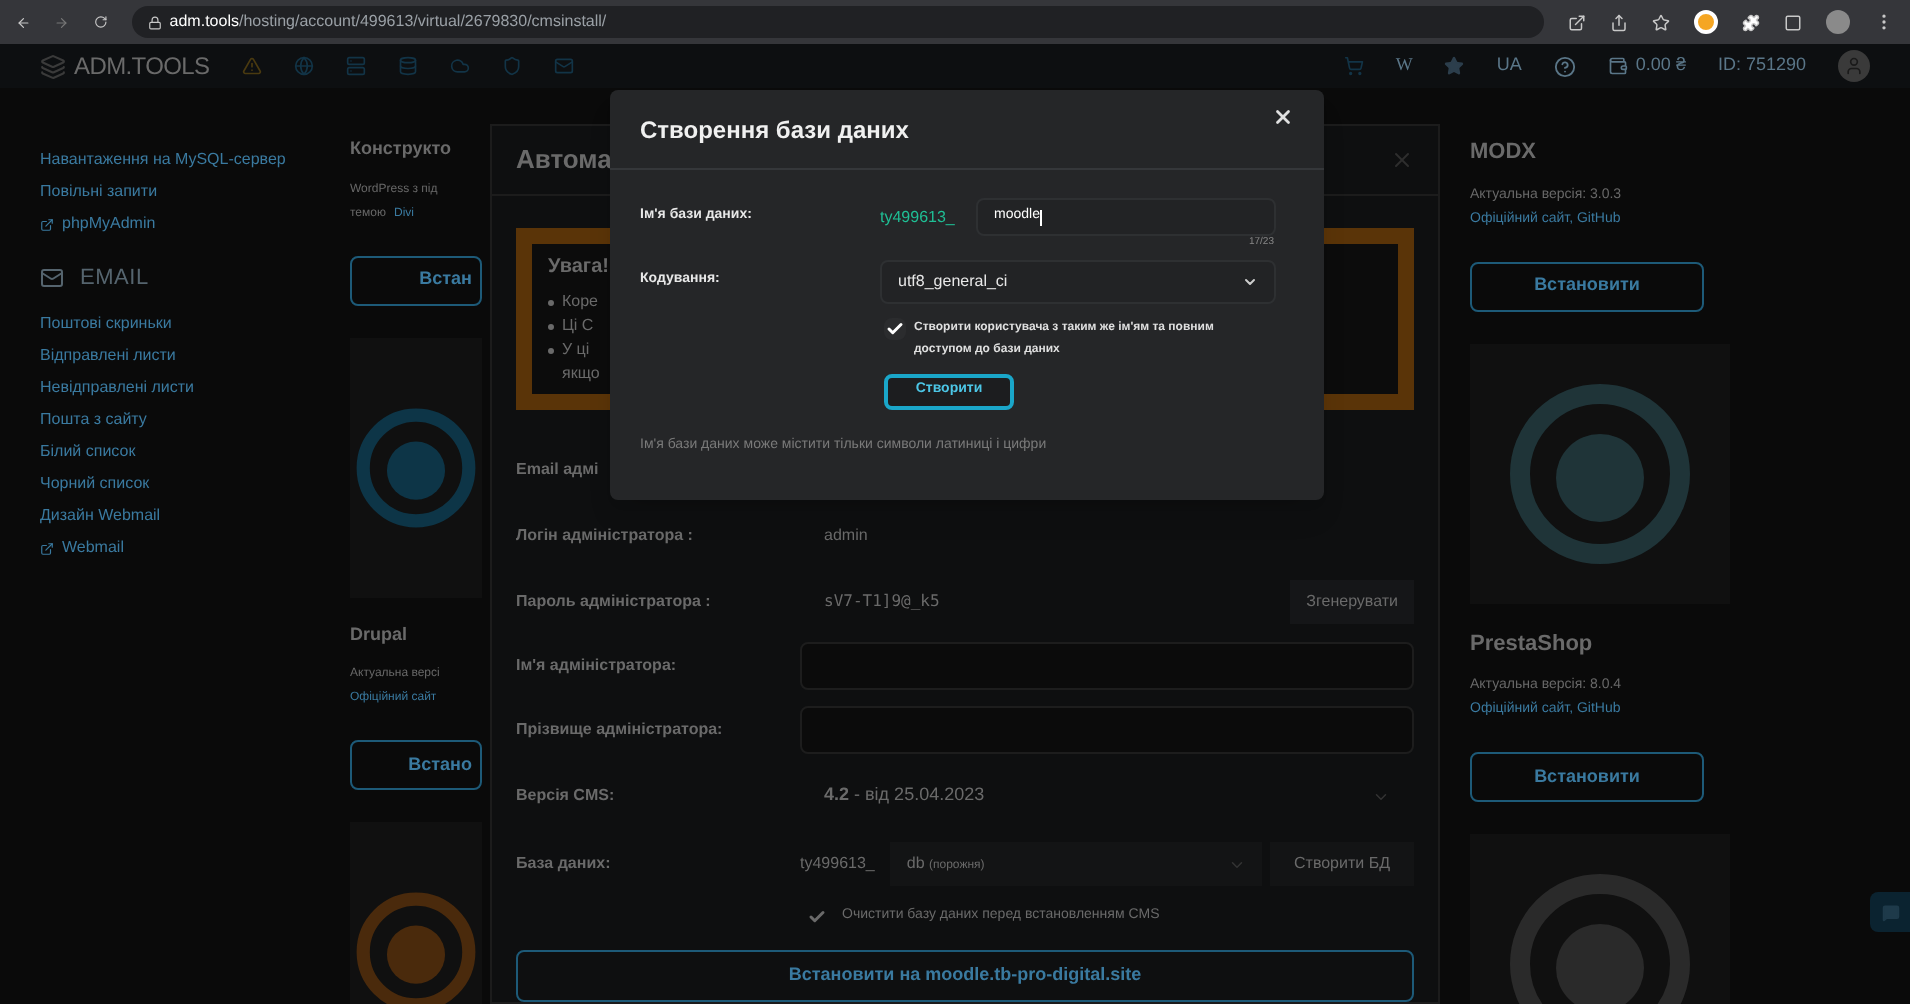 The image size is (1910, 1004). What do you see at coordinates (774, 130) in the screenshot?
I see `dialog-title: Створення бази даних` at bounding box center [774, 130].